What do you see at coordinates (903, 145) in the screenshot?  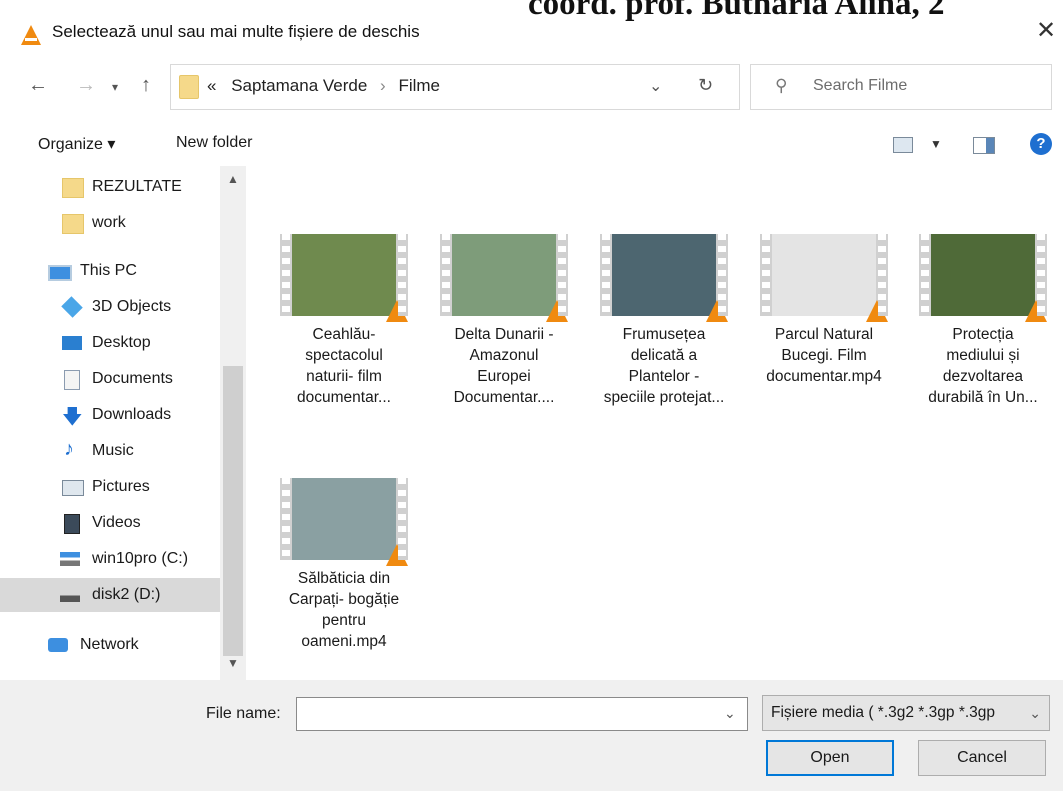 I see `change-view-icon` at bounding box center [903, 145].